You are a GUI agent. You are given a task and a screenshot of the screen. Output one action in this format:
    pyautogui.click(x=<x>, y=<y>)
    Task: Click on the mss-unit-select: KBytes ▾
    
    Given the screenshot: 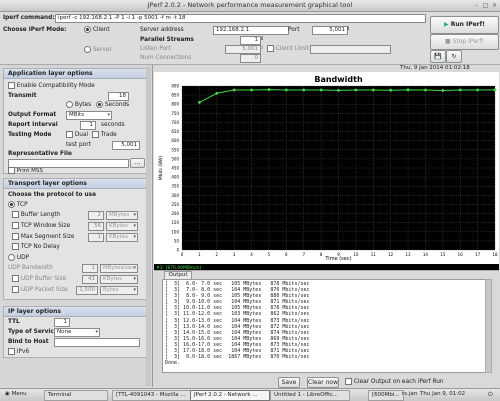 What is the action you would take?
    pyautogui.click(x=122, y=237)
    